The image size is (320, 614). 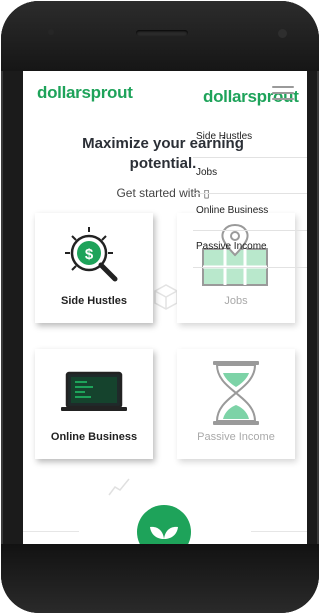 I want to click on card-label: Online Business, so click(x=94, y=437).